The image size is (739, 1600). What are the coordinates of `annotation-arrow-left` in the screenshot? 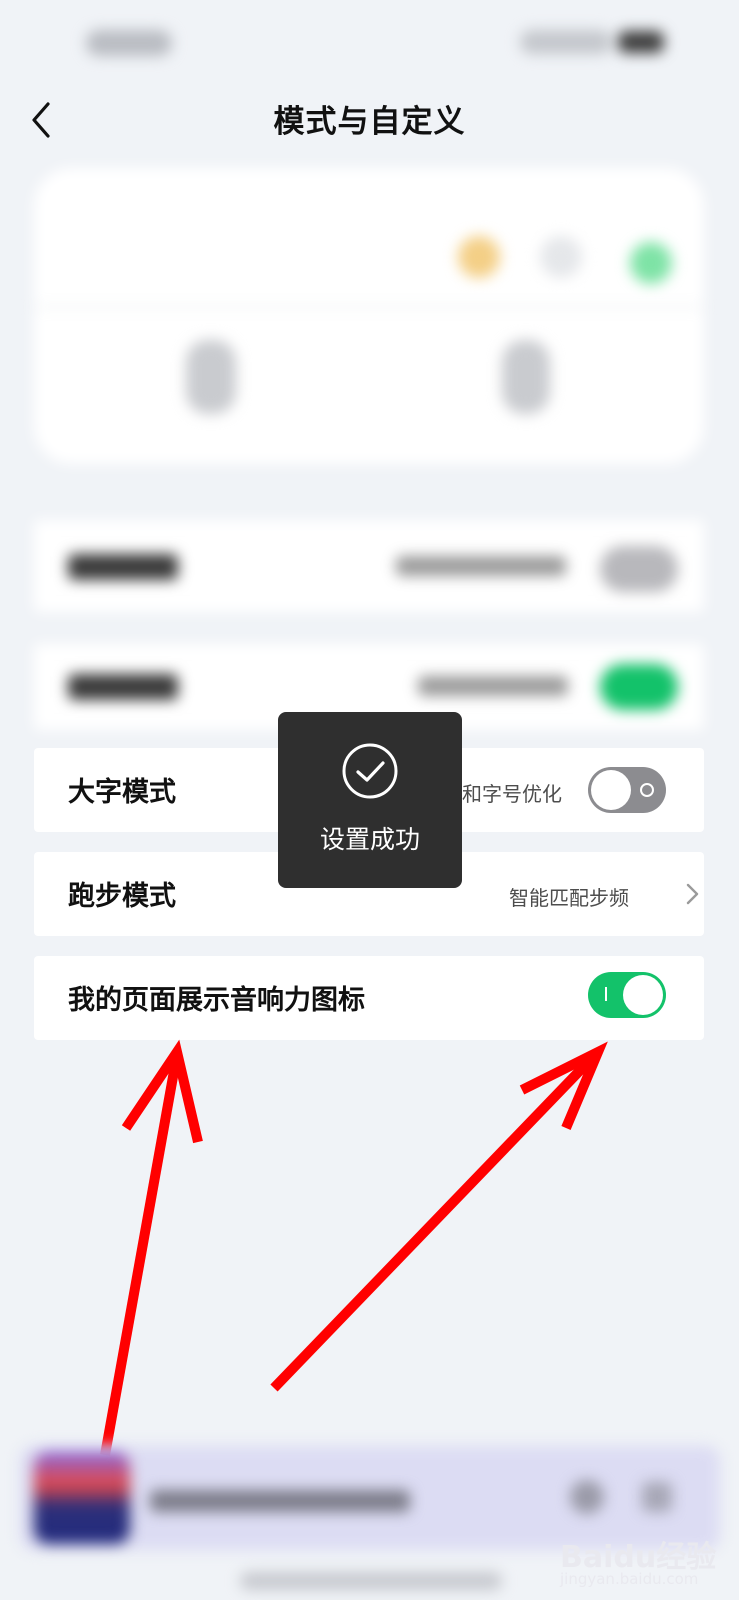 It's located at (151, 1247).